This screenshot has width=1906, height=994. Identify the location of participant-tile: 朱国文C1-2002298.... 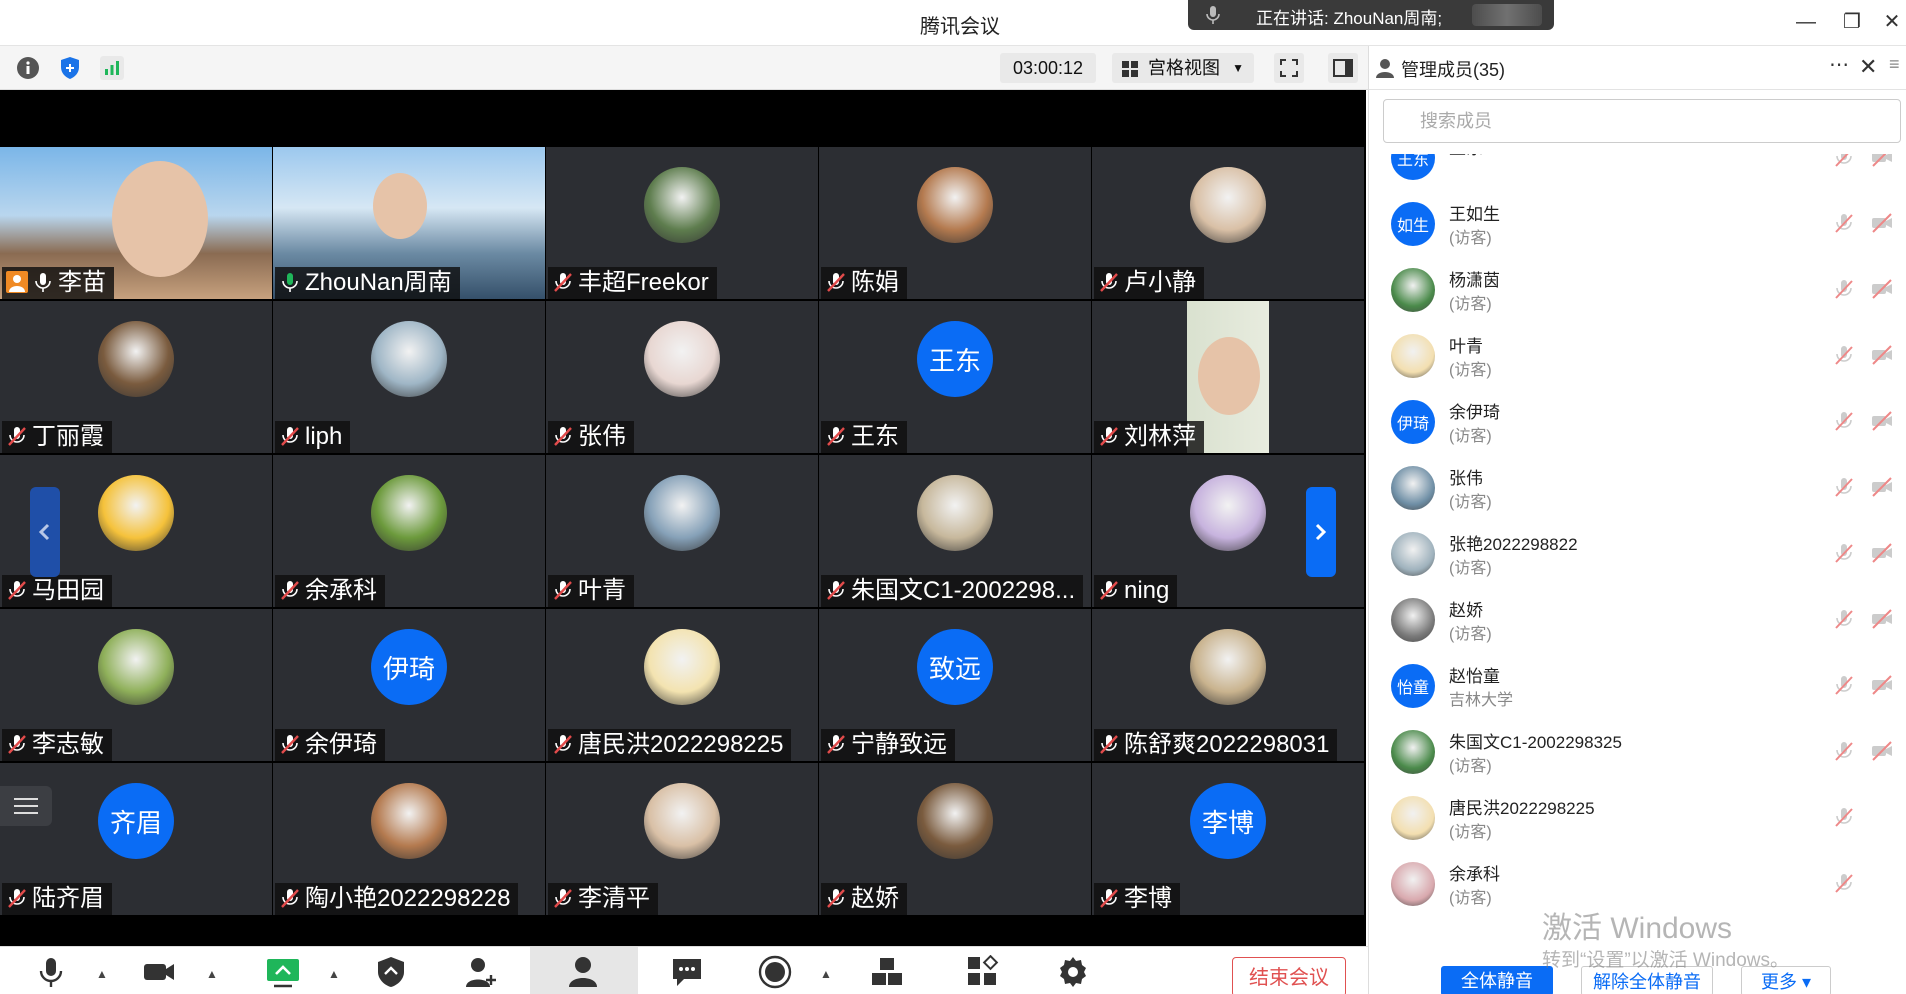
(955, 531).